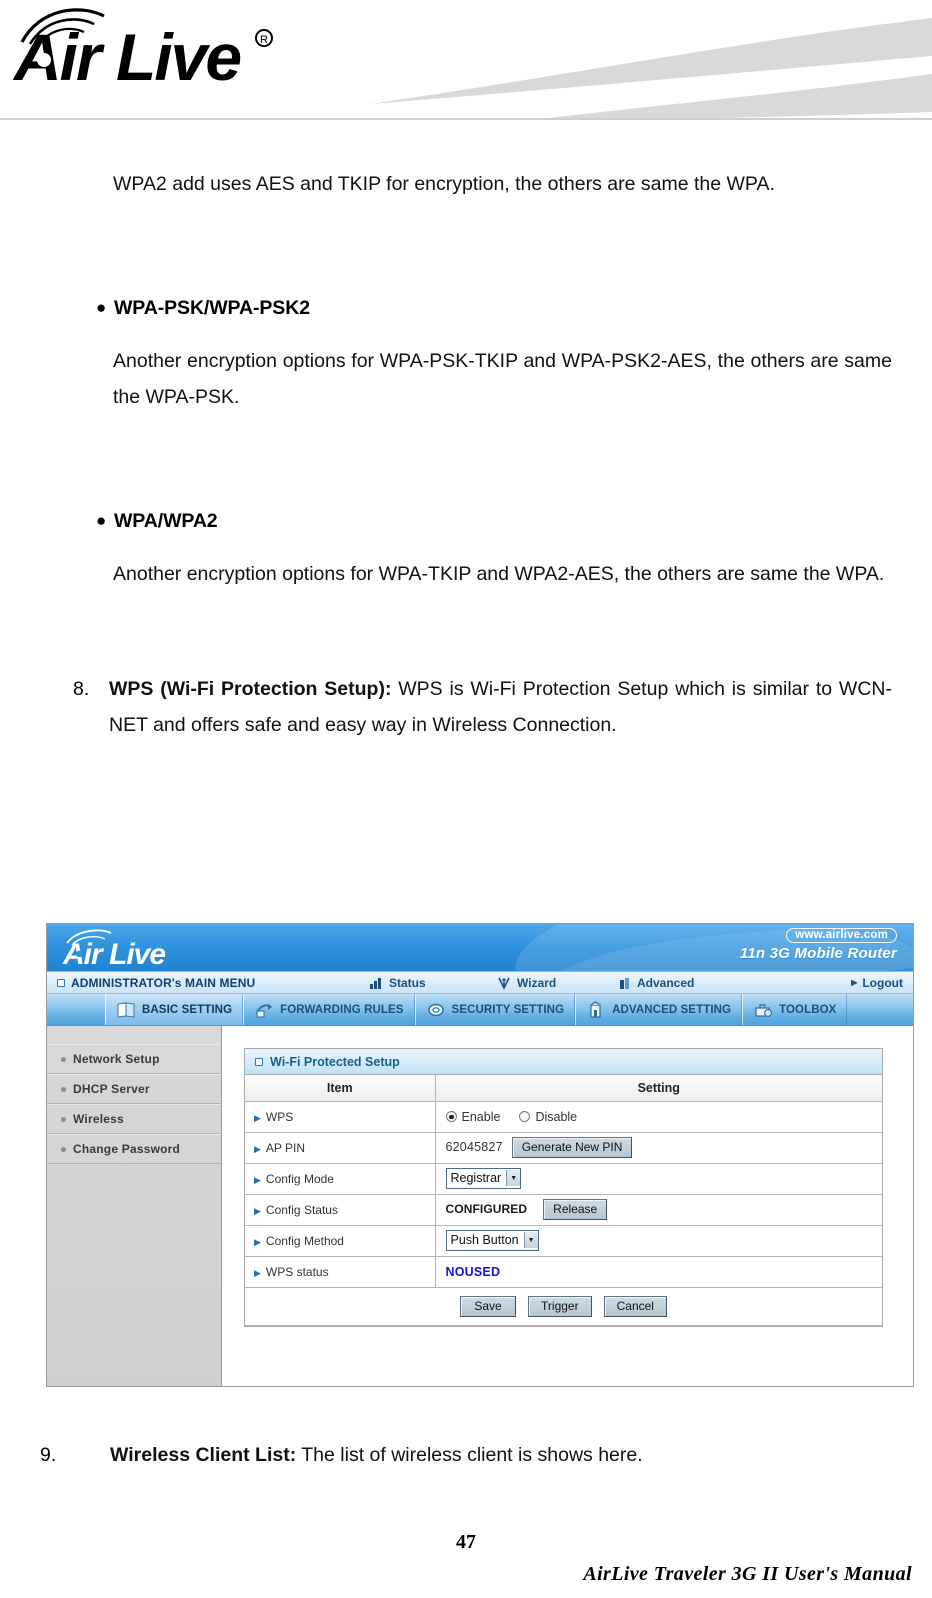 Image resolution: width=932 pixels, height=1598 pixels. I want to click on tab-toolbox: TOOLBOX, so click(795, 1009).